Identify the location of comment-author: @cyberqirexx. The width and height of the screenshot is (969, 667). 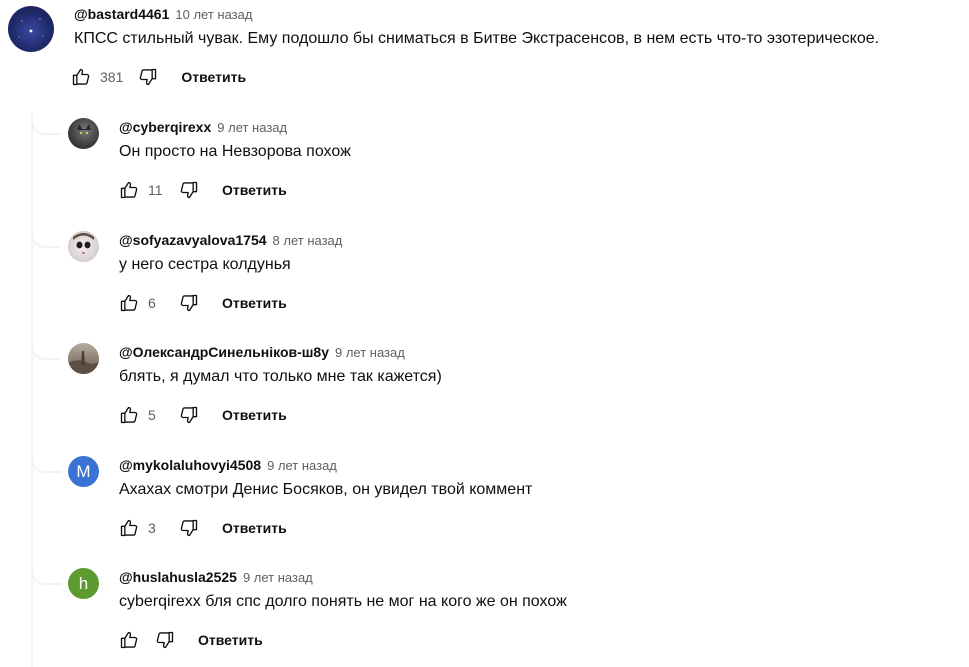
(165, 127).